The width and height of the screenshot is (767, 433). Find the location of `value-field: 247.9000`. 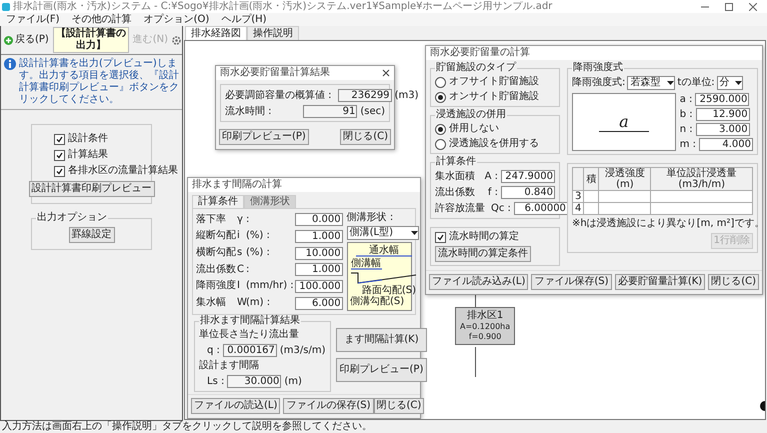

value-field: 247.9000 is located at coordinates (528, 176).